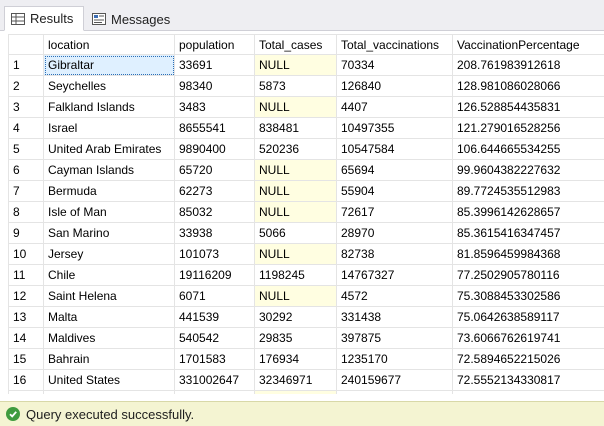 This screenshot has height=426, width=604. Describe the element at coordinates (26, 296) in the screenshot. I see `row-number-cell: 12` at that location.